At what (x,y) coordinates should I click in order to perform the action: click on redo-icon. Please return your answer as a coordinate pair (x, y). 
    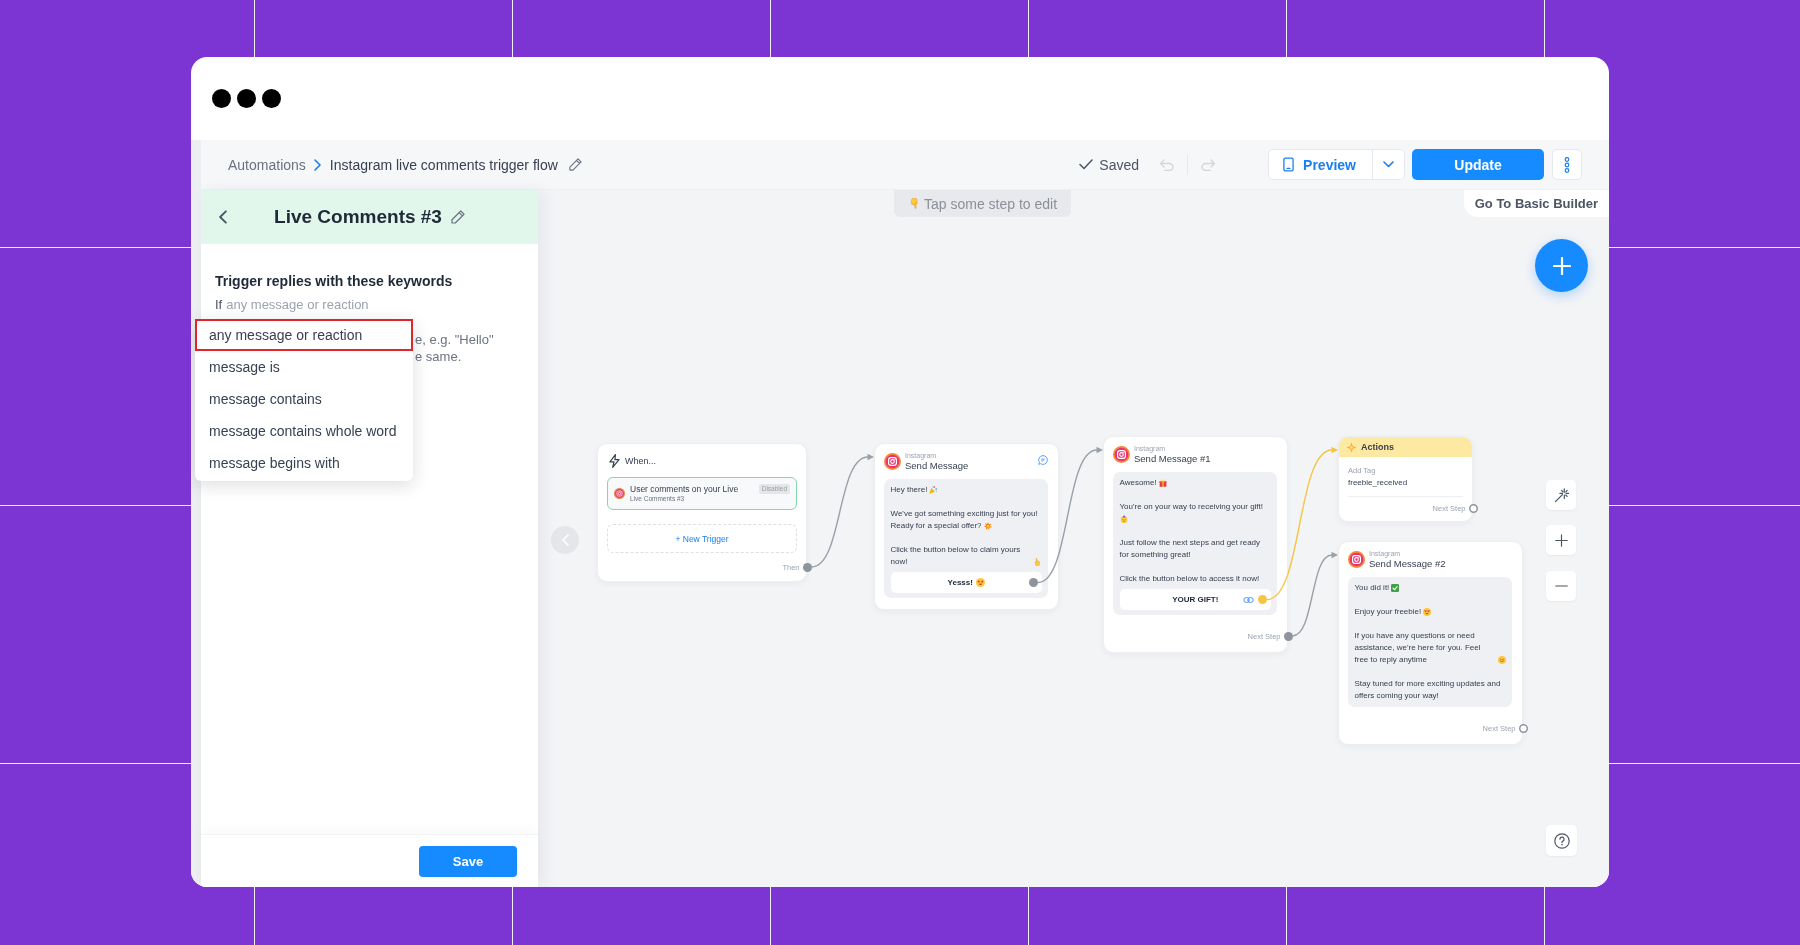
    Looking at the image, I should click on (1208, 164).